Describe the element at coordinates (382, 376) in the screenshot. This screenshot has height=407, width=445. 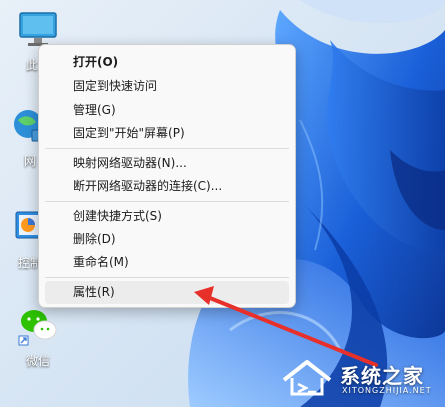
I see `watermark-title: 系统之家` at that location.